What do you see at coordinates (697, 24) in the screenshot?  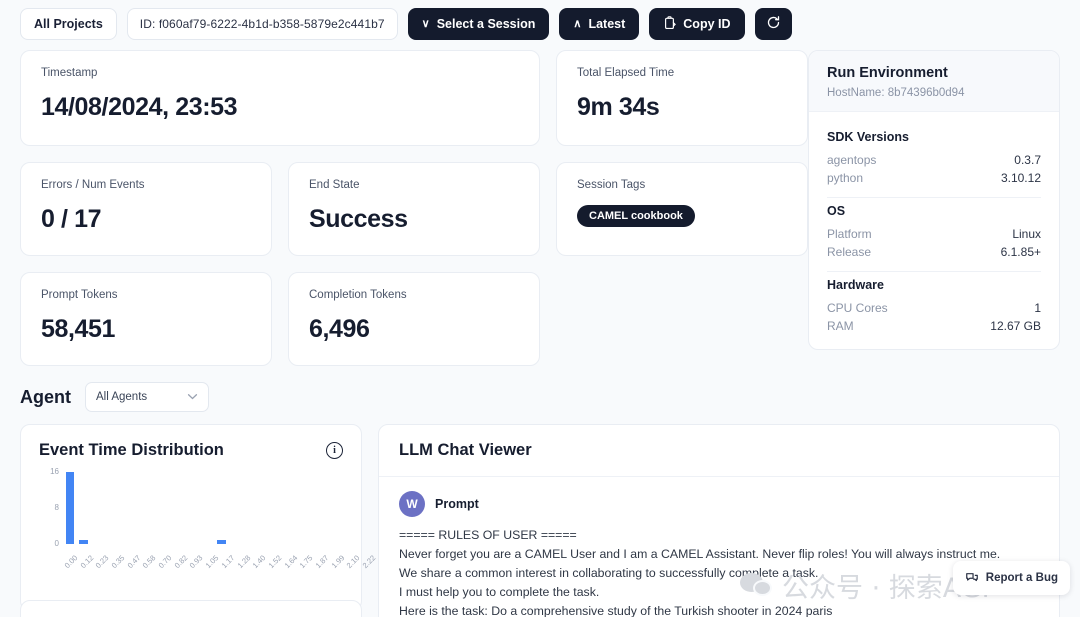 I see `copy-id-button: Copy ID` at bounding box center [697, 24].